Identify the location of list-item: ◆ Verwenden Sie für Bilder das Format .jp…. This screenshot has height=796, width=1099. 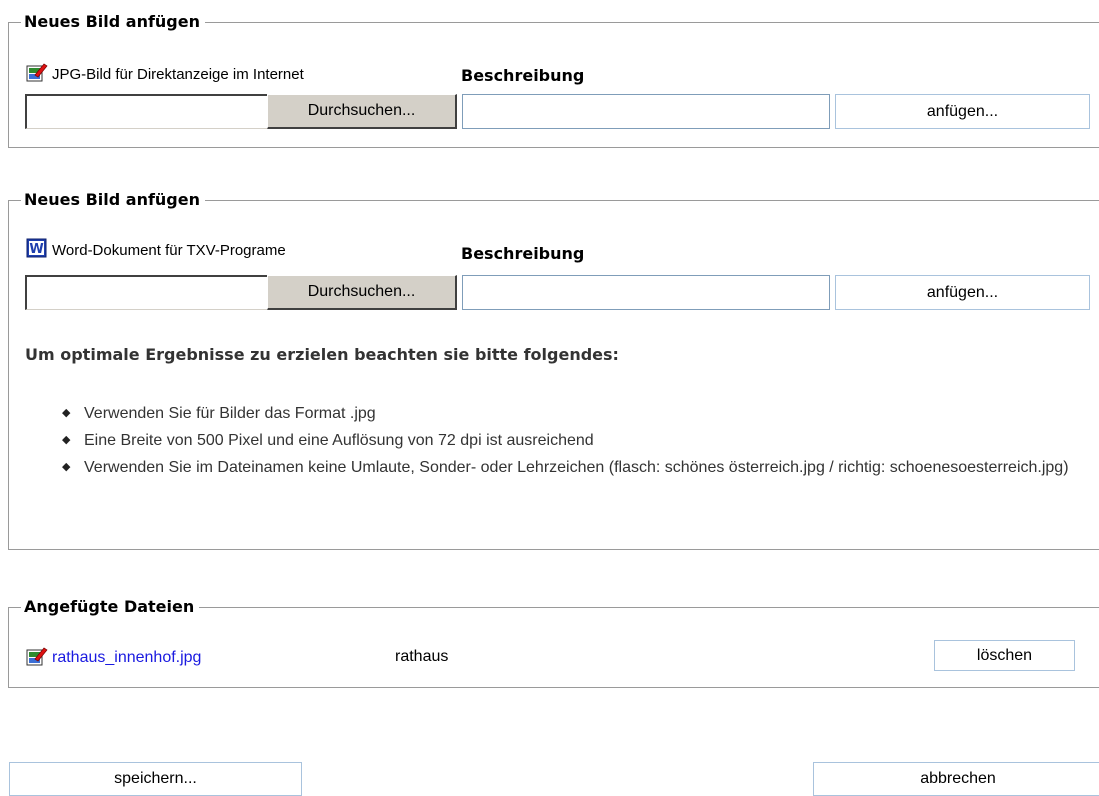
(577, 413).